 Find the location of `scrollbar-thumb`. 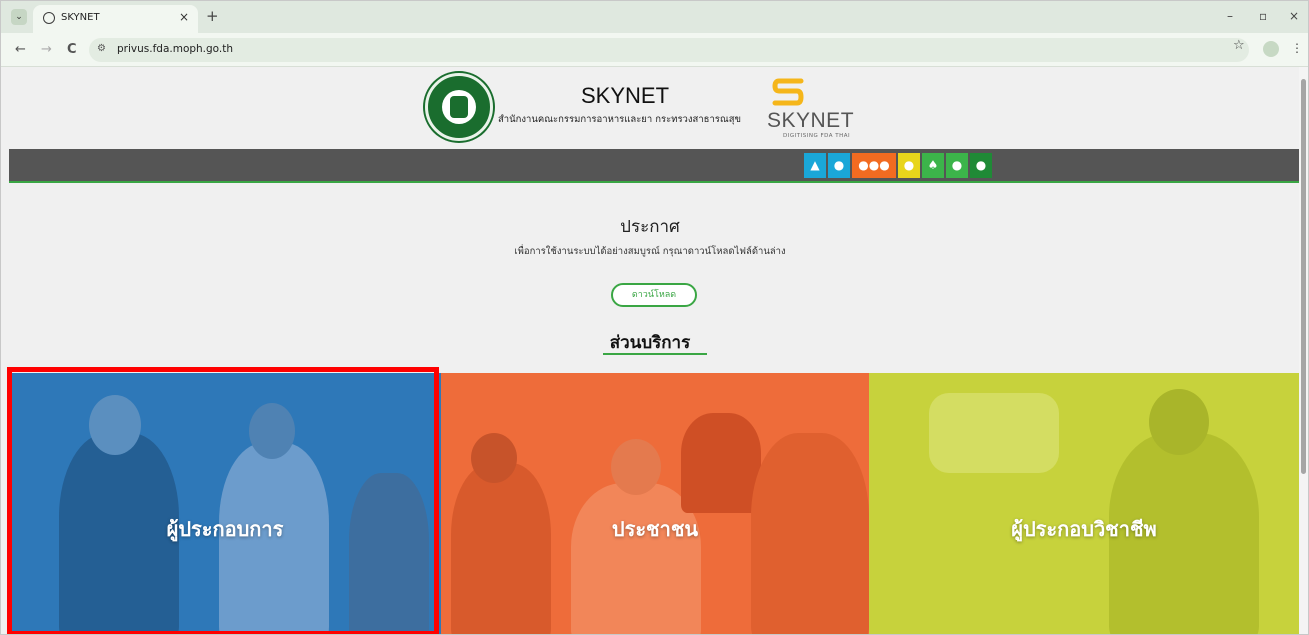

scrollbar-thumb is located at coordinates (1303, 276).